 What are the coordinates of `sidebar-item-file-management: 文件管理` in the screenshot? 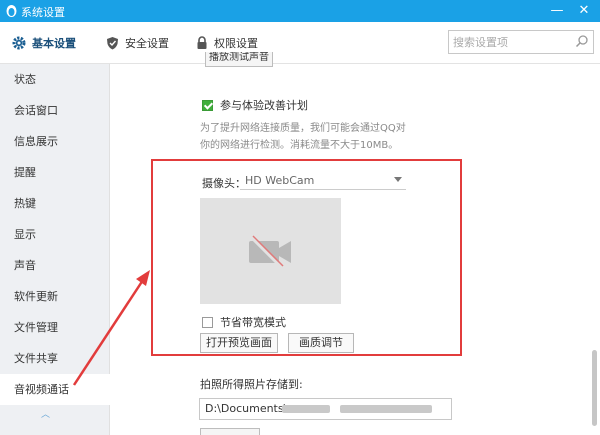 It's located at (55, 327).